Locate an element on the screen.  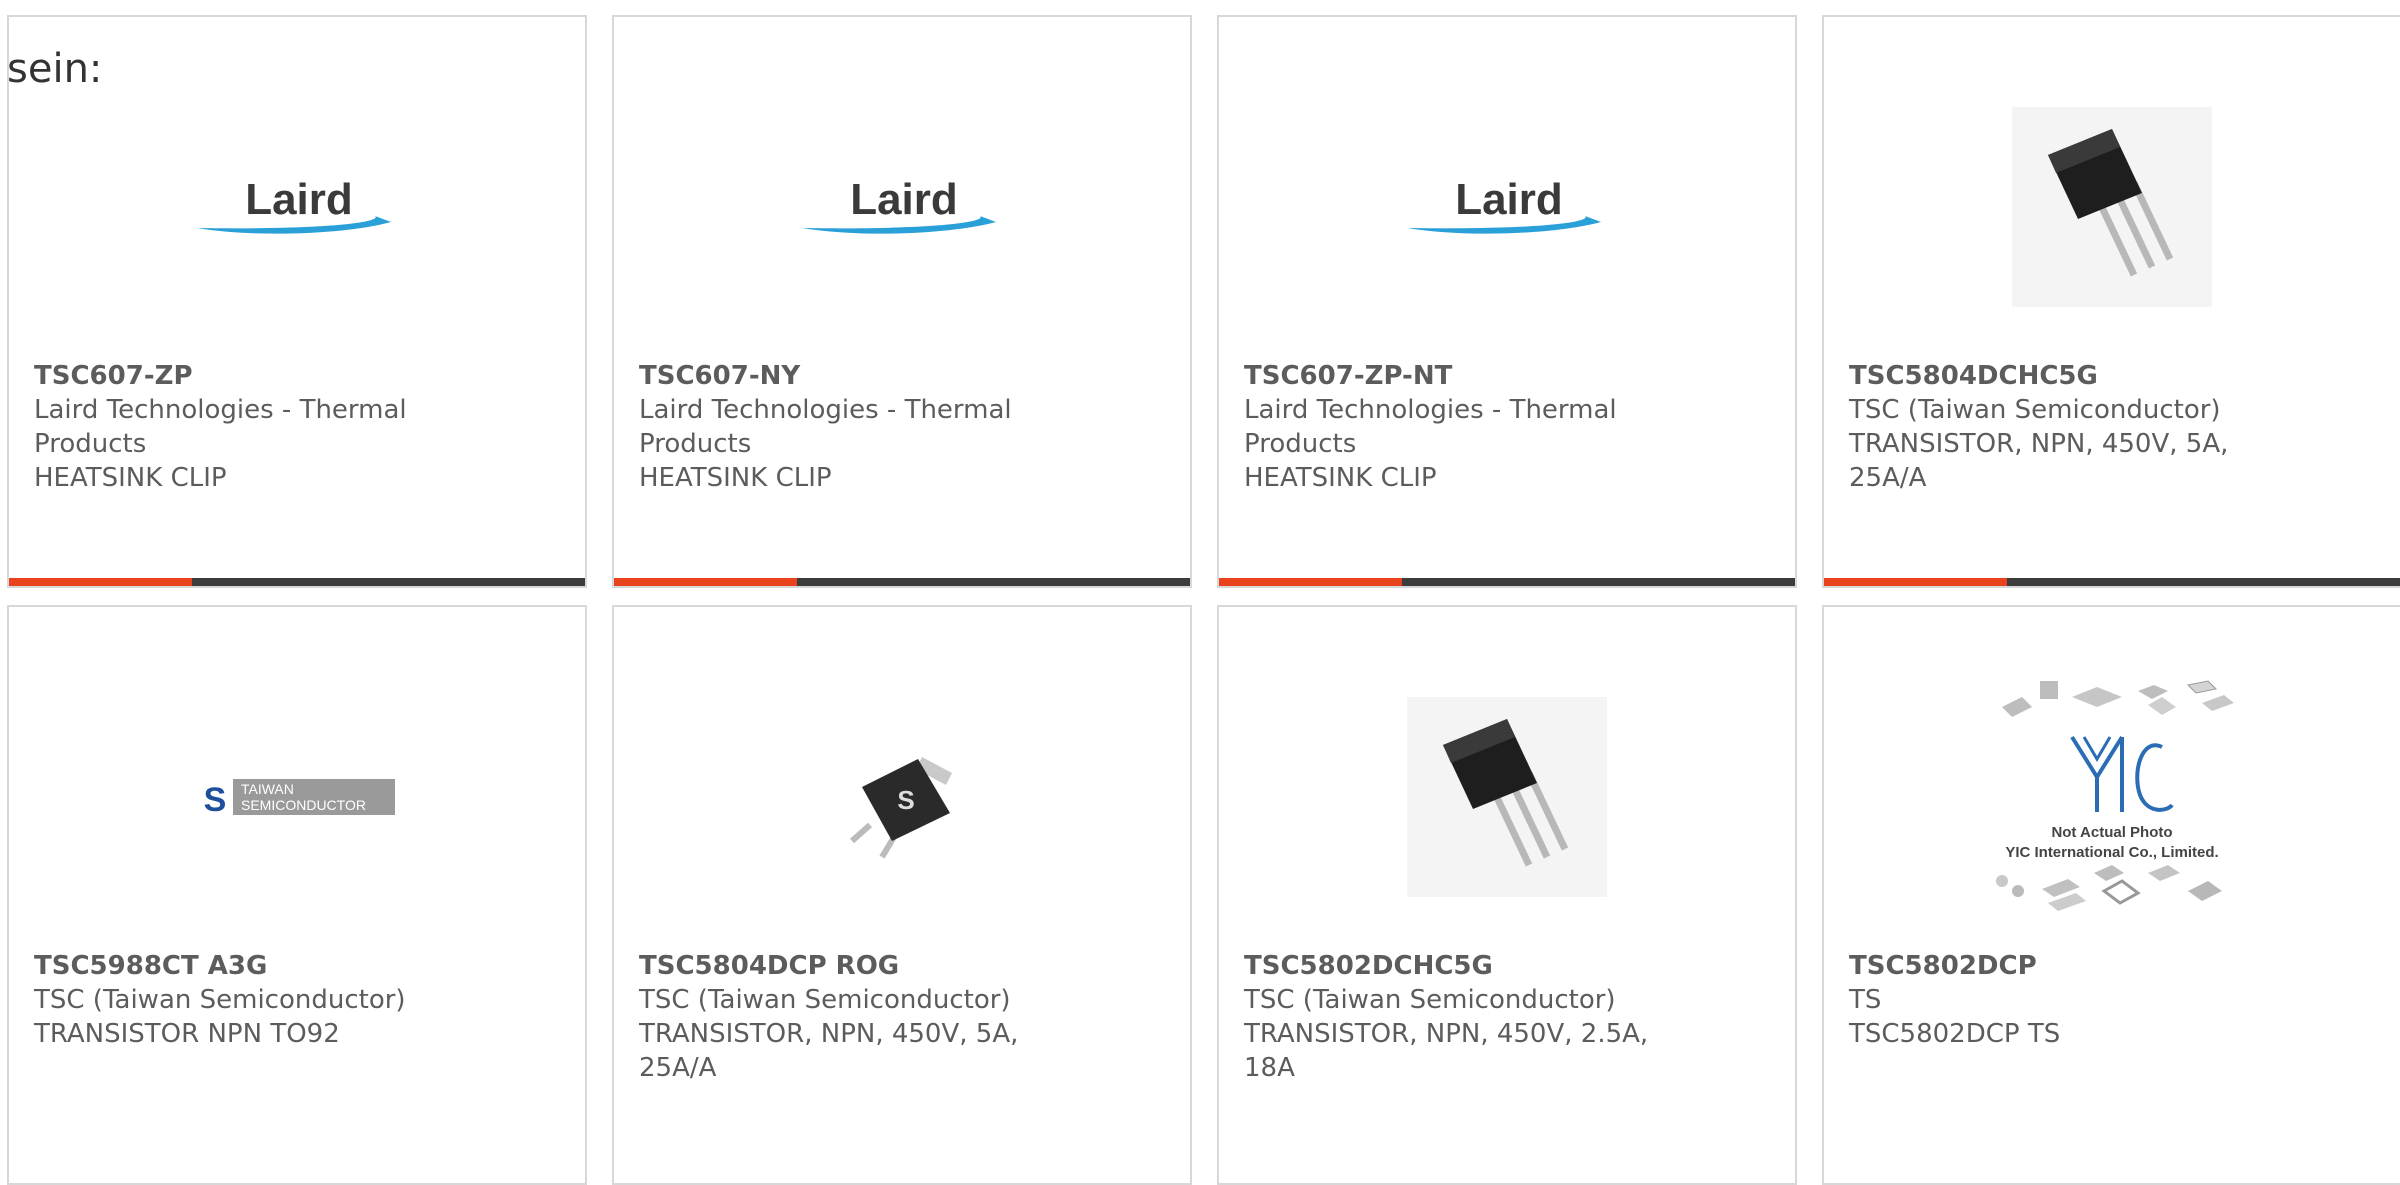
description: TRANSISTOR, NPN, 450V, 2.5A, 18A is located at coordinates (1446, 1051).